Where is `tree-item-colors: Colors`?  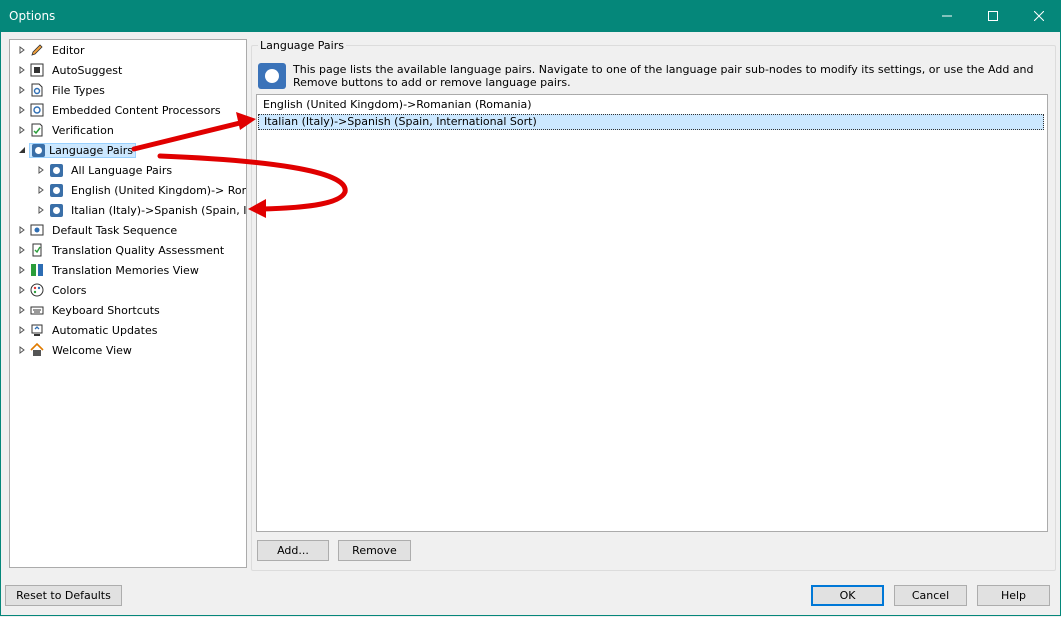 tree-item-colors: Colors is located at coordinates (53, 290).